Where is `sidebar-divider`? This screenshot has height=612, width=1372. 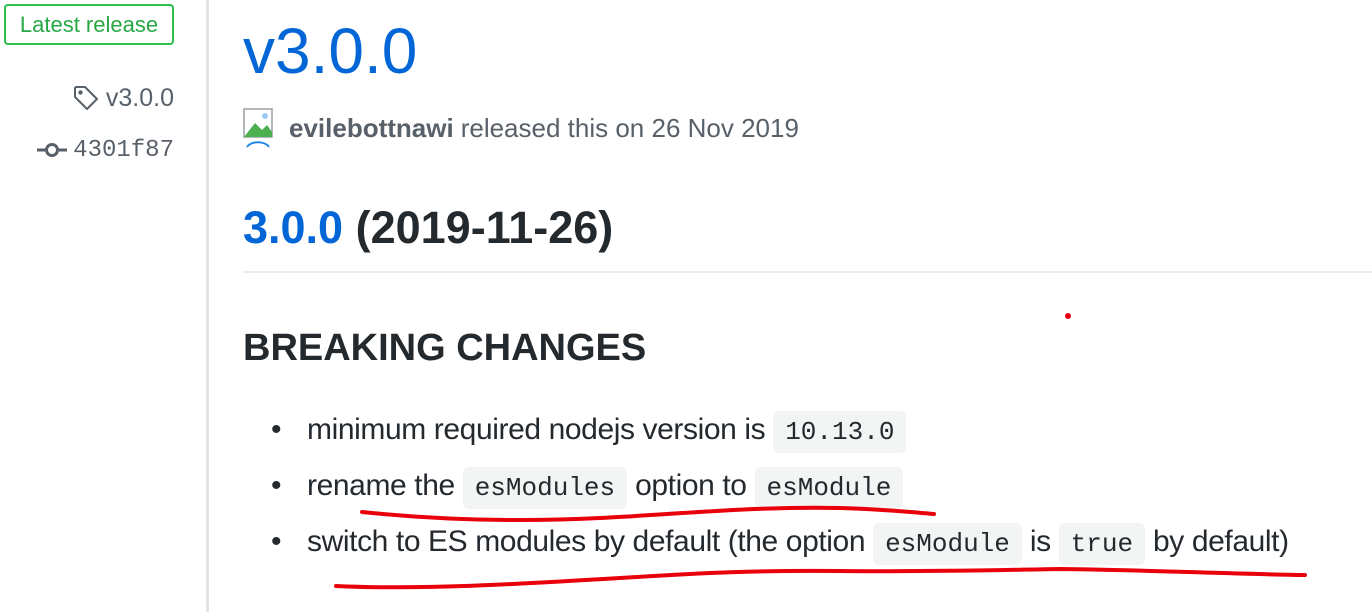 sidebar-divider is located at coordinates (207, 306).